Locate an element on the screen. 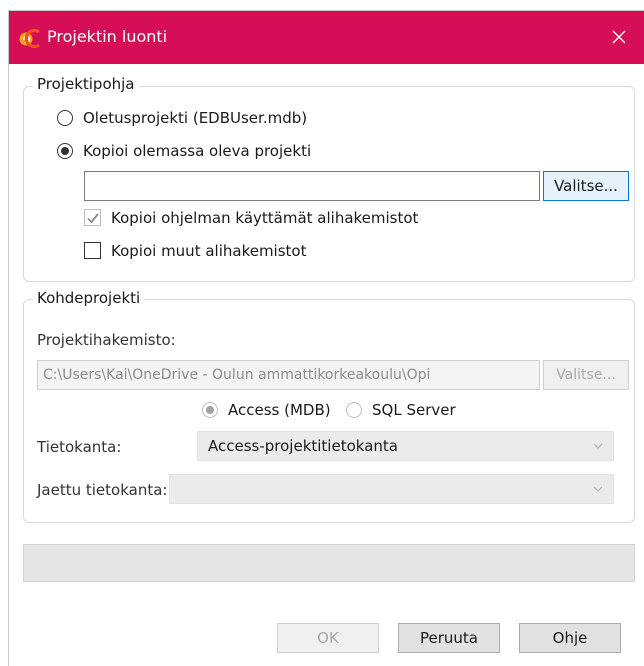 The width and height of the screenshot is (644, 666). access-mdb-radio is located at coordinates (210, 410).